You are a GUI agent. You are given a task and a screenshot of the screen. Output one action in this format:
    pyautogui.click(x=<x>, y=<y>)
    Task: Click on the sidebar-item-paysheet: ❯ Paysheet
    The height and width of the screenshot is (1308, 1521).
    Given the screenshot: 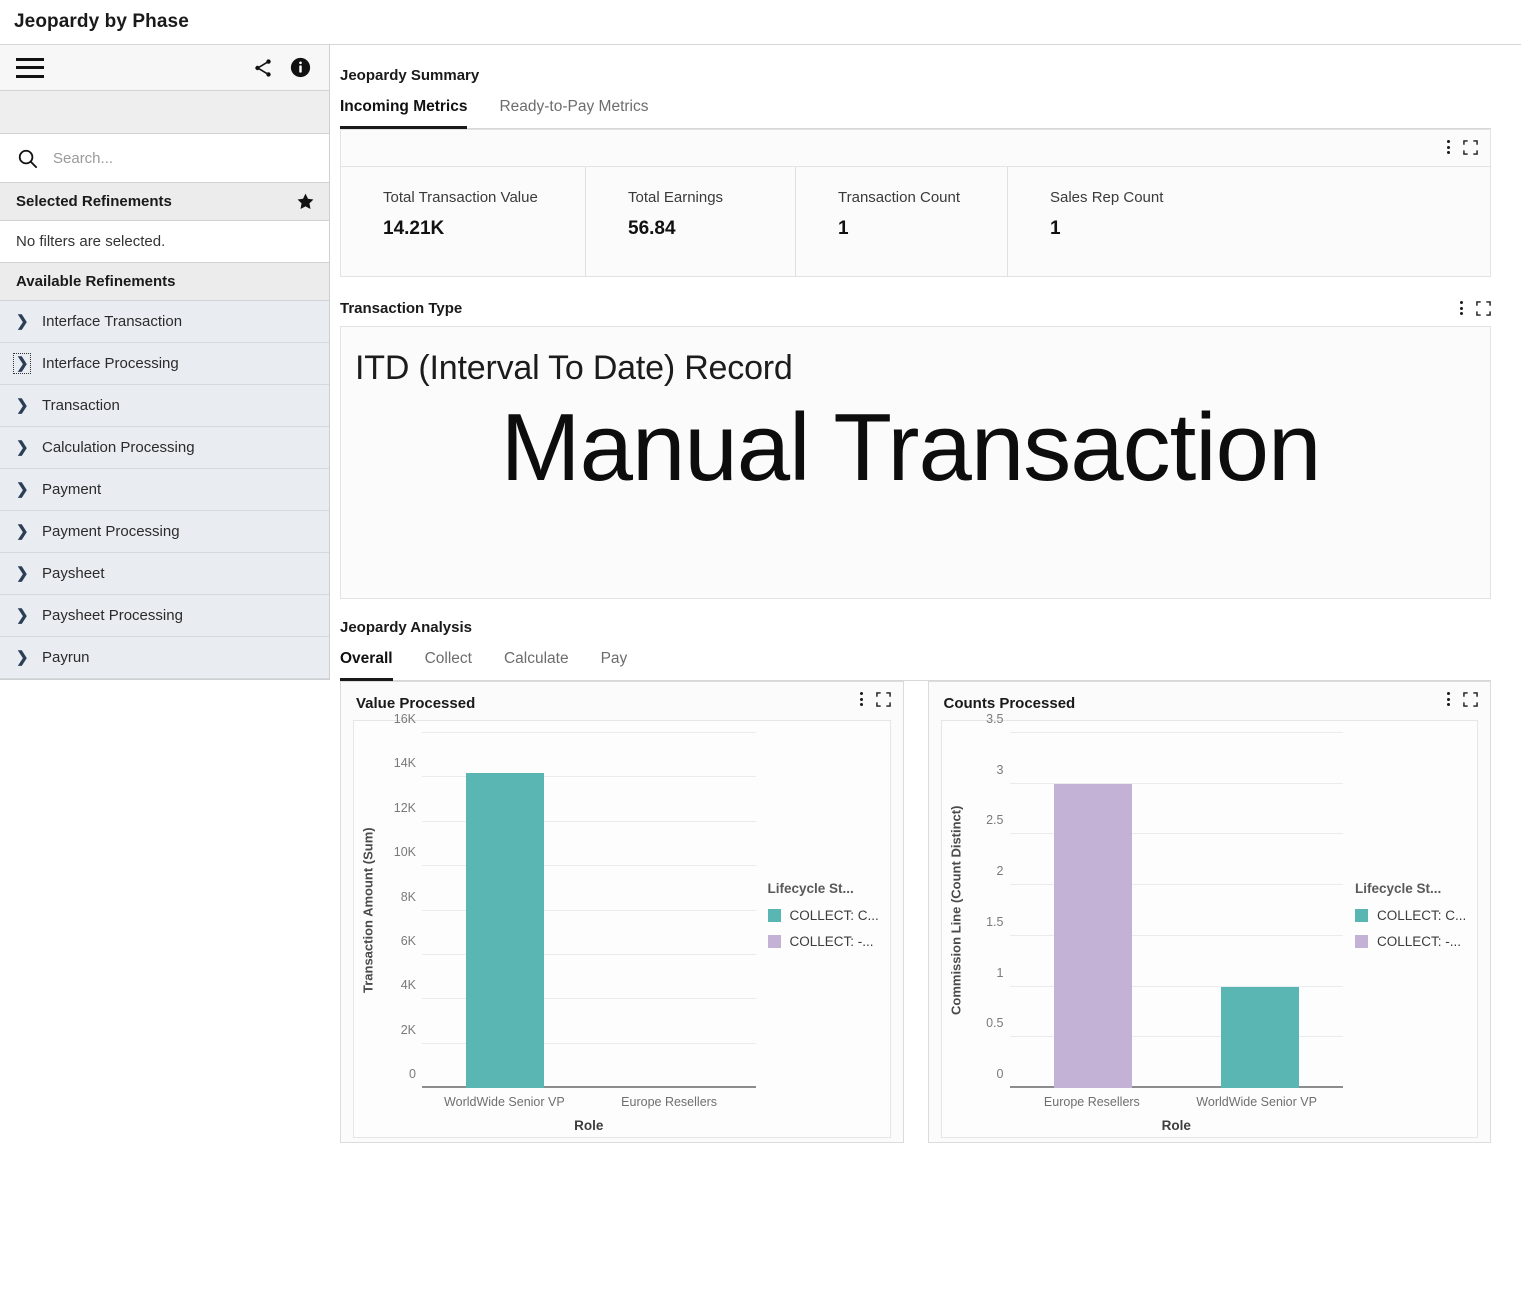 What is the action you would take?
    pyautogui.click(x=164, y=574)
    